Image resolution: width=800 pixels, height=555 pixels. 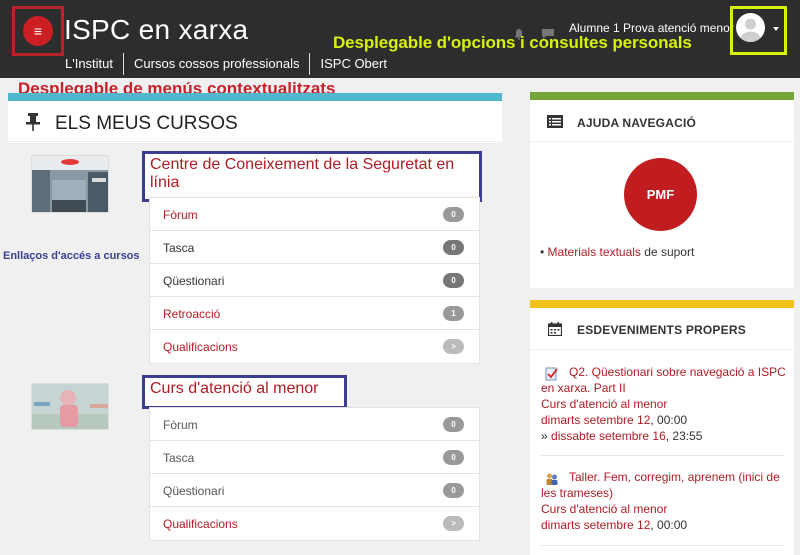 What do you see at coordinates (594, 252) in the screenshot?
I see `materials-link: Materials textuals` at bounding box center [594, 252].